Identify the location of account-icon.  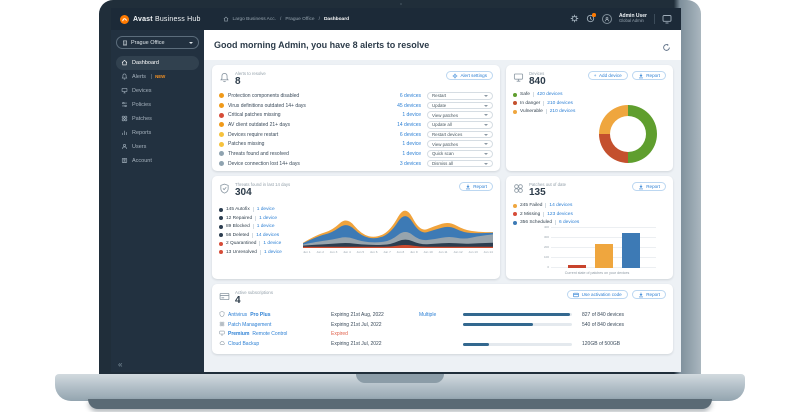
(124, 161).